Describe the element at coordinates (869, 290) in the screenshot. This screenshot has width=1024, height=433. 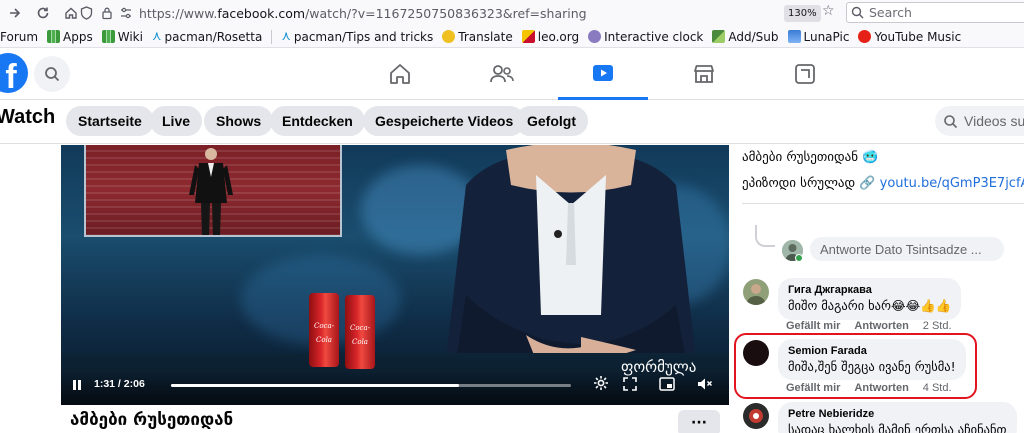
I see `comment-author: Гига Джгаркава` at that location.